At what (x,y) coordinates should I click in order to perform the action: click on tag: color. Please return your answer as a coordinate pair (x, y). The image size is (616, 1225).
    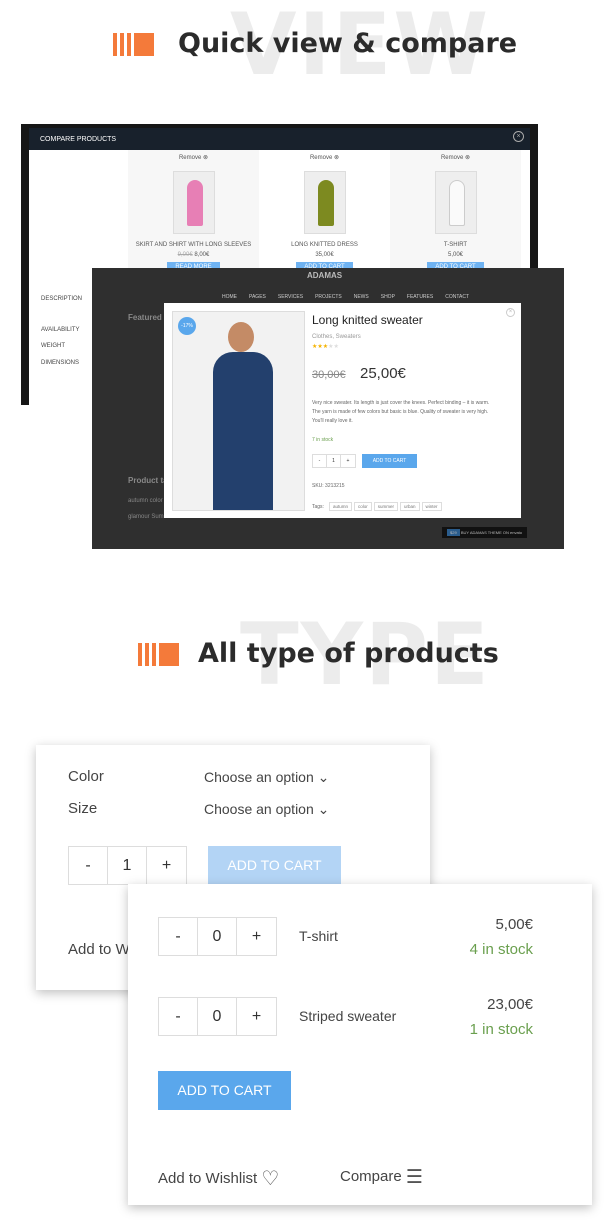
    Looking at the image, I should click on (362, 506).